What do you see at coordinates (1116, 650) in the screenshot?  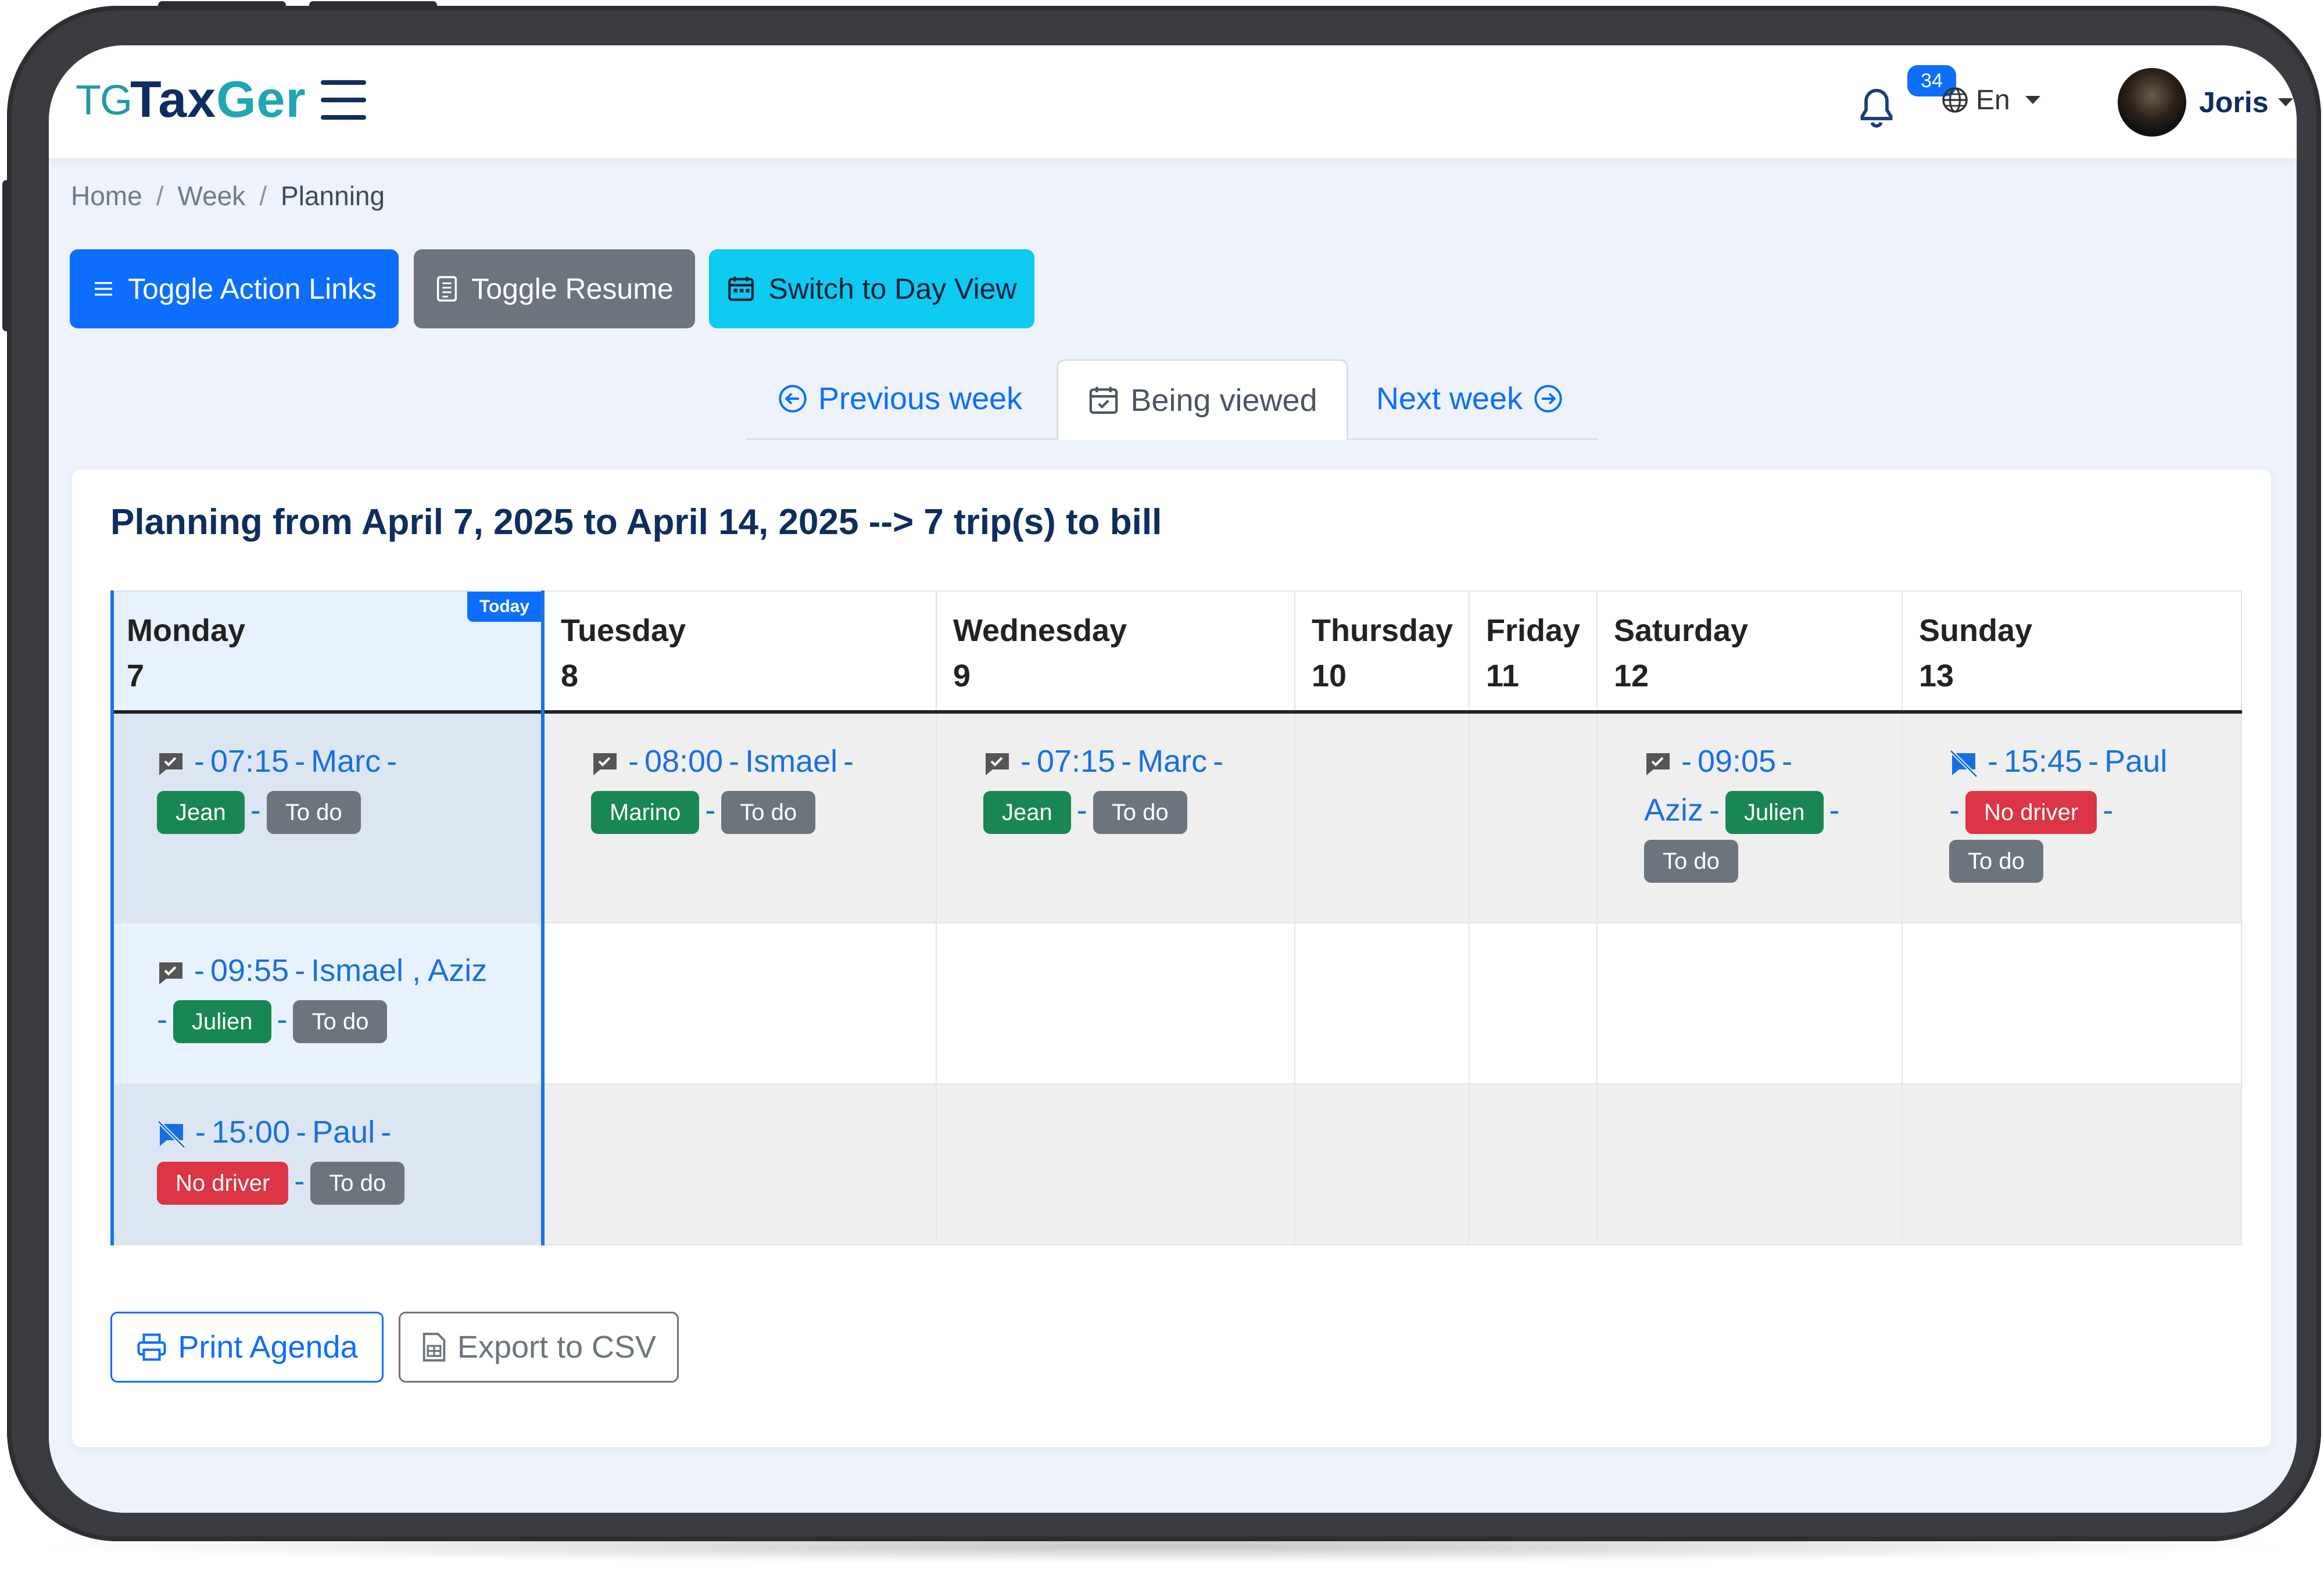 I see `day-header-wednesday: Wednesday 9` at bounding box center [1116, 650].